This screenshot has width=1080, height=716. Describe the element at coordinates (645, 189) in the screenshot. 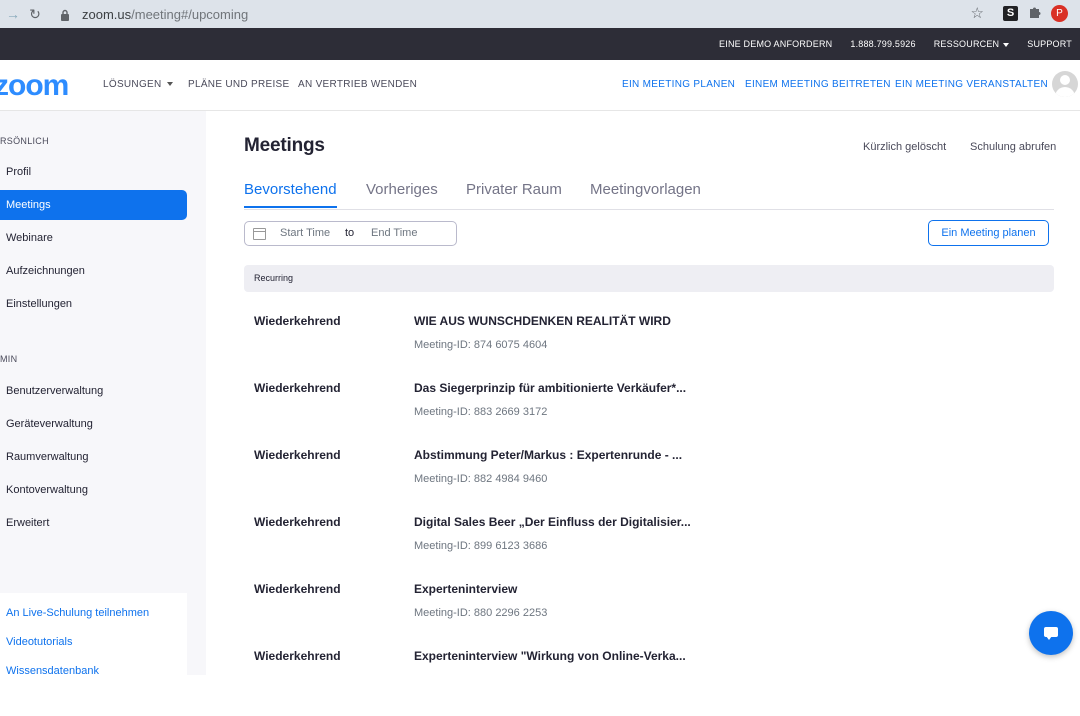

I see `tab-meeting-templates: Meetingvorlagen` at that location.